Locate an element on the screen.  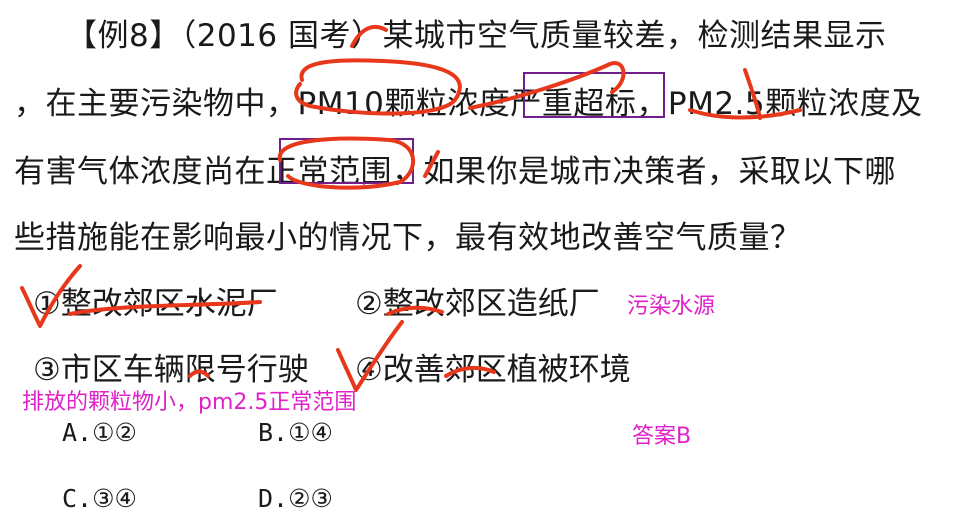
option-4: ④改善郊区植被环境 is located at coordinates (493, 370).